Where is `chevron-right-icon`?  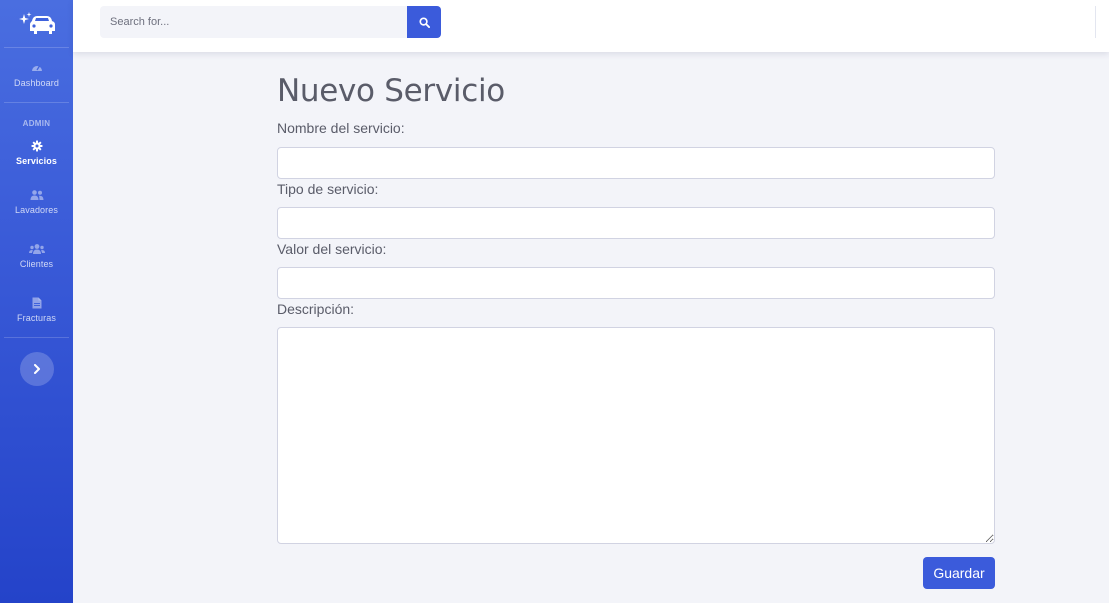
chevron-right-icon is located at coordinates (36, 369).